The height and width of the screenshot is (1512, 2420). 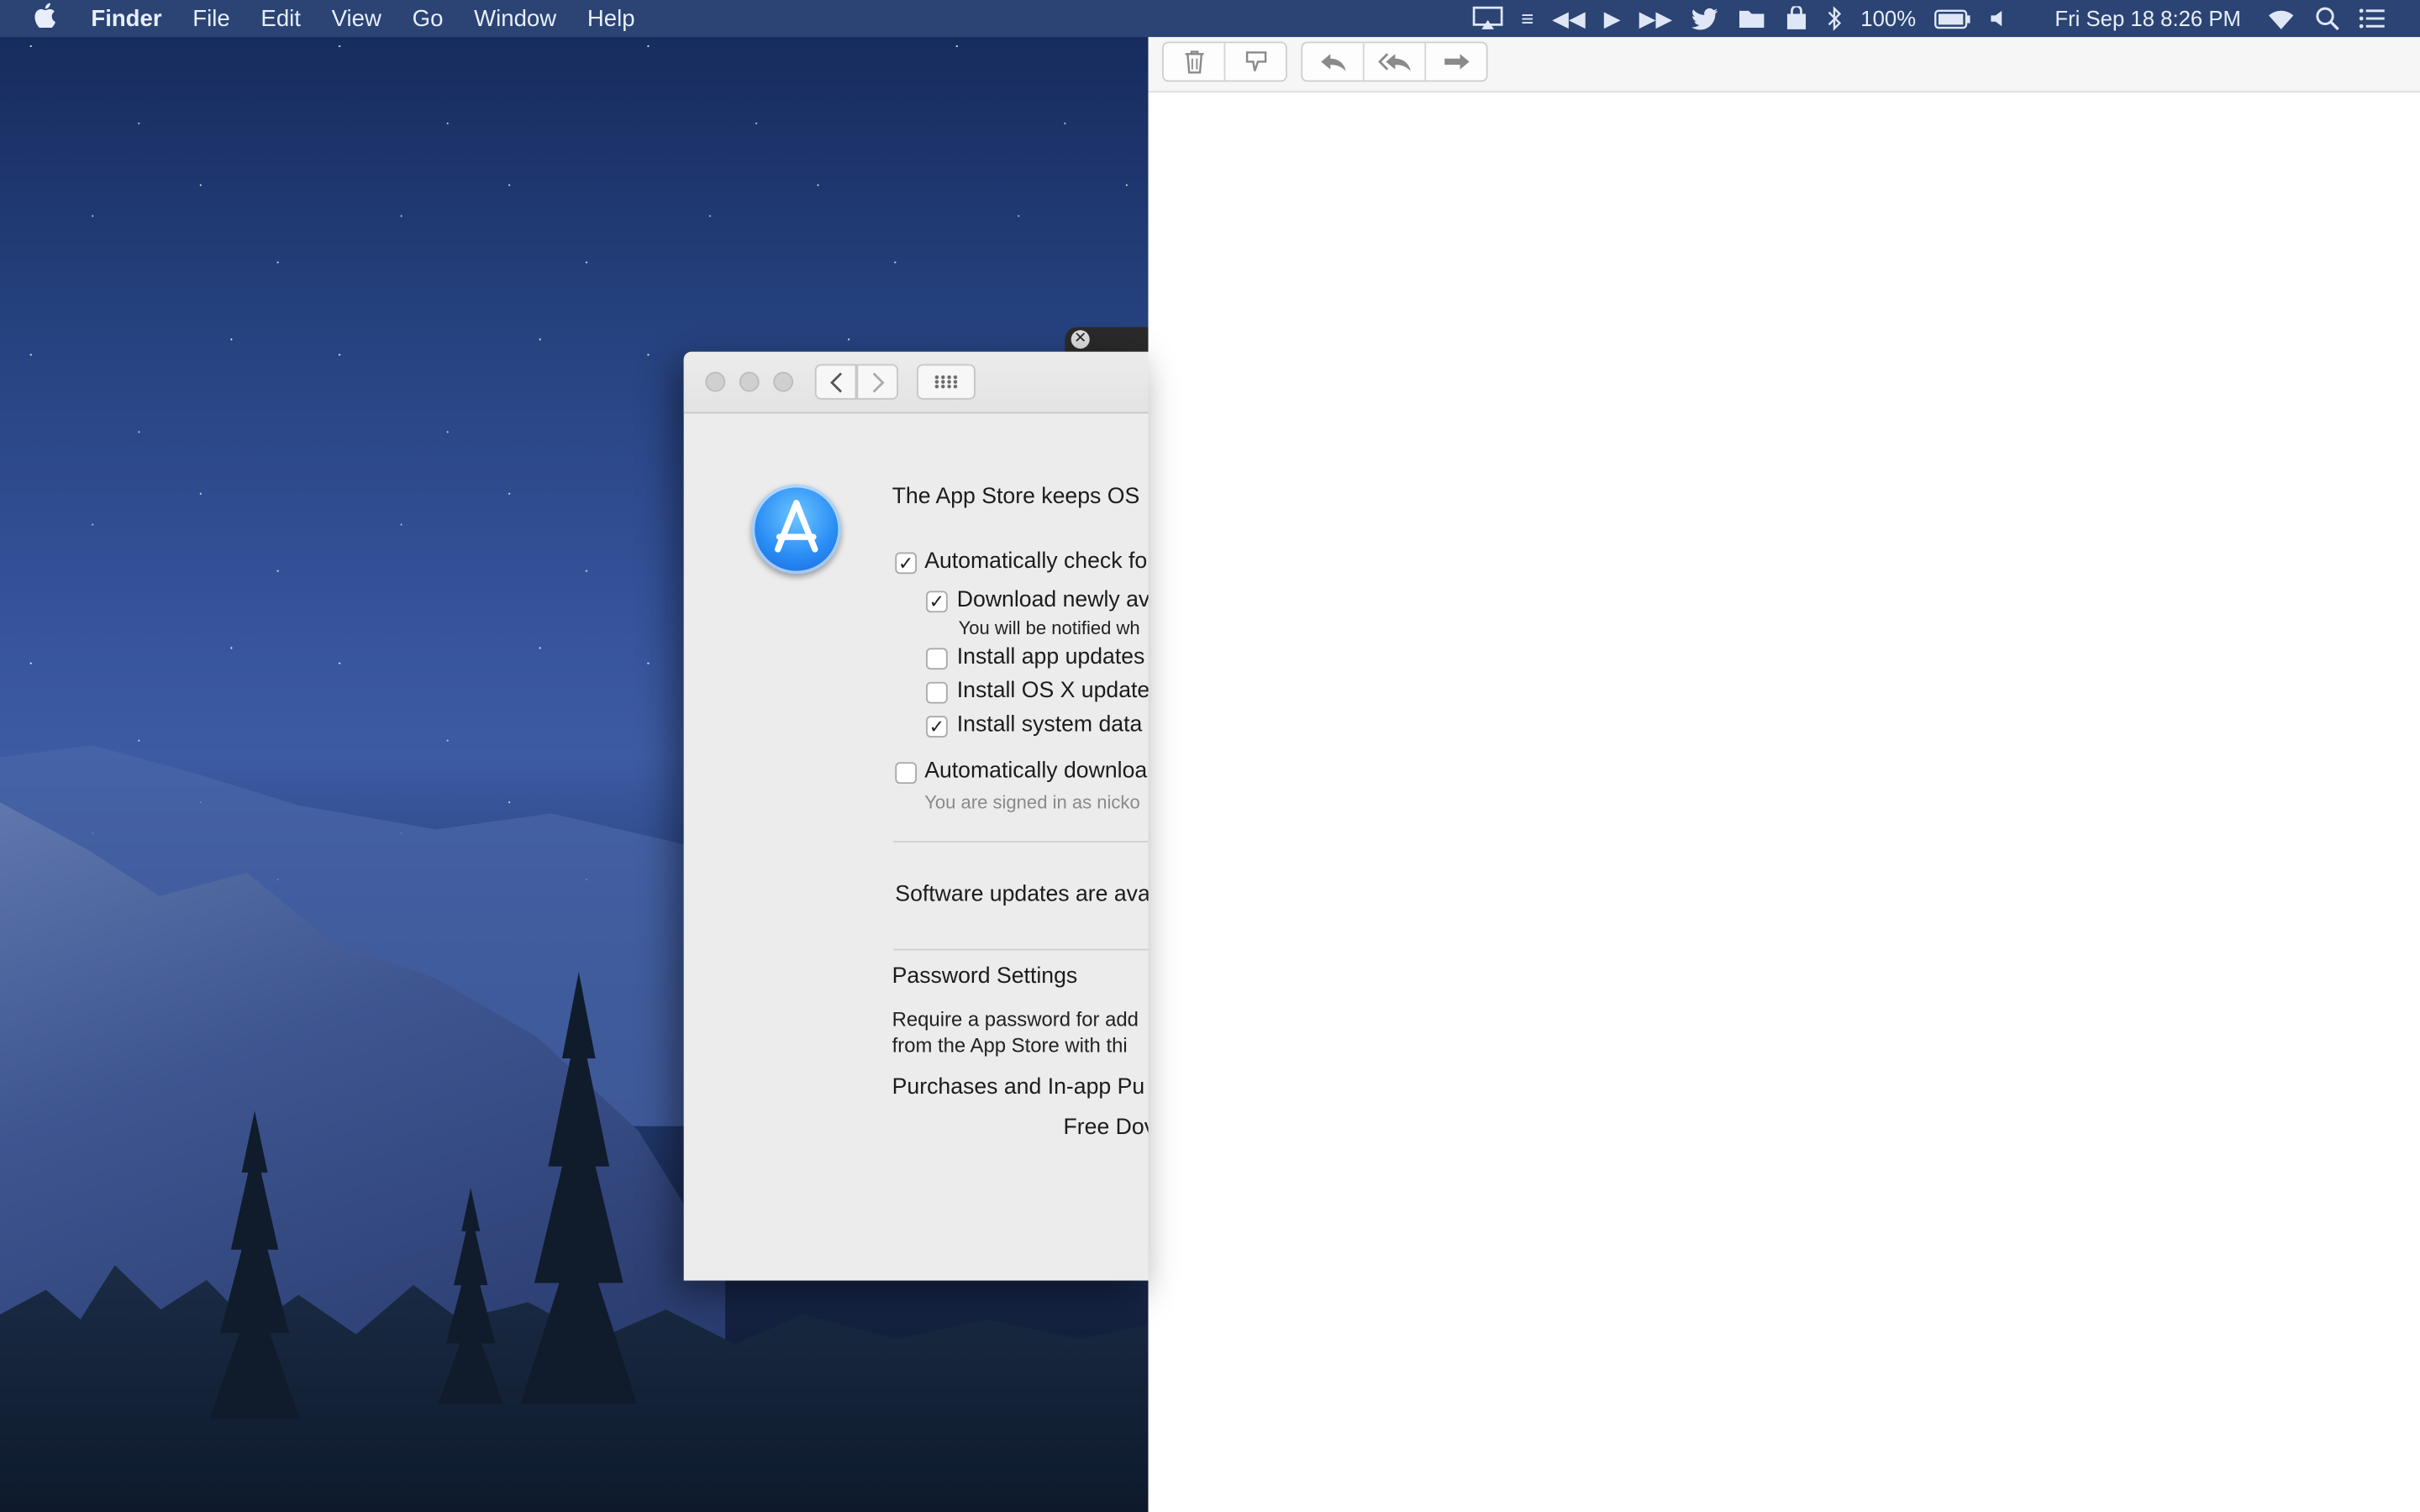 I want to click on show-all-button, so click(x=946, y=382).